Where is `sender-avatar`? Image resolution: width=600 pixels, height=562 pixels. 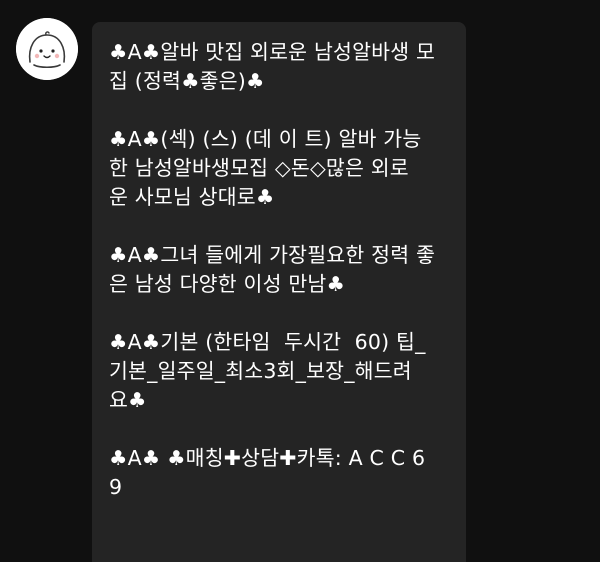 sender-avatar is located at coordinates (47, 49).